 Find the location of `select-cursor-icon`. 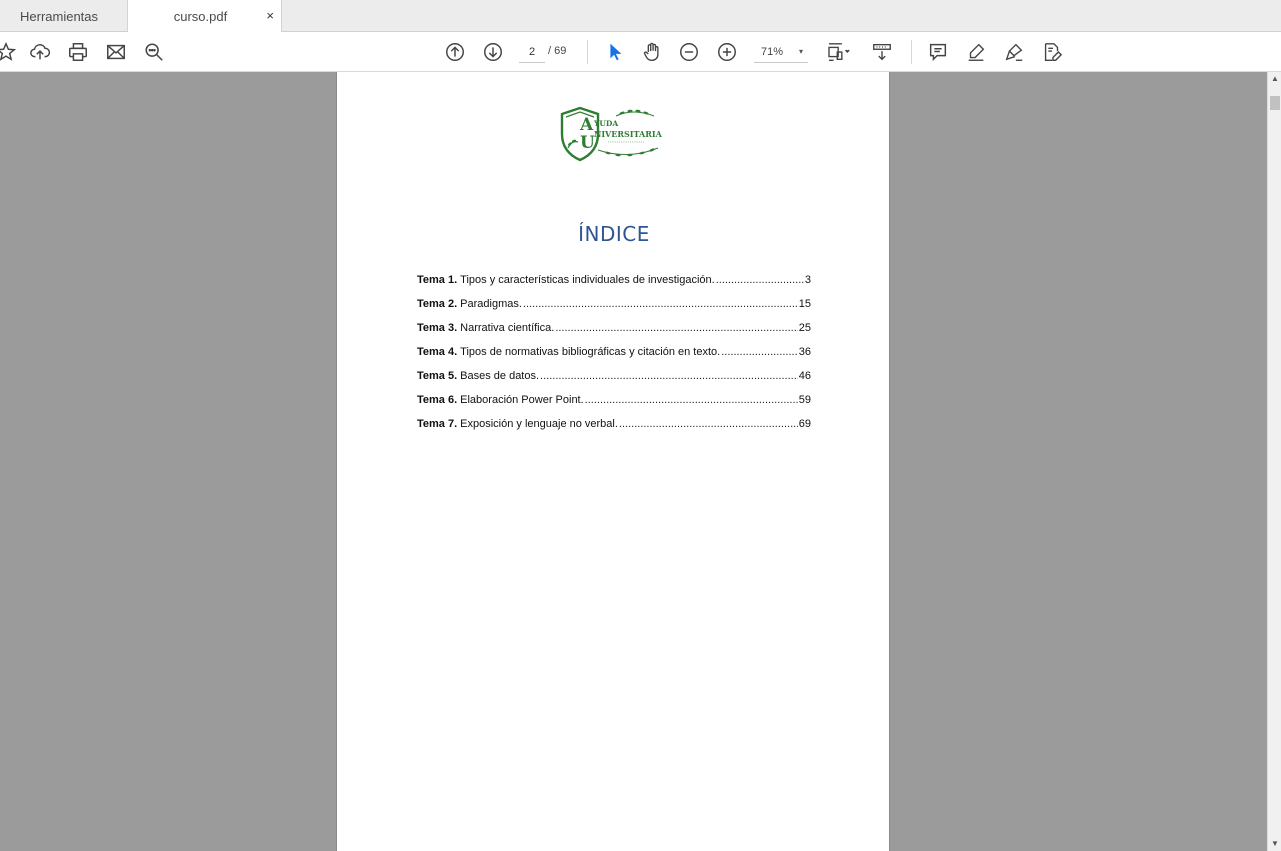

select-cursor-icon is located at coordinates (615, 52).